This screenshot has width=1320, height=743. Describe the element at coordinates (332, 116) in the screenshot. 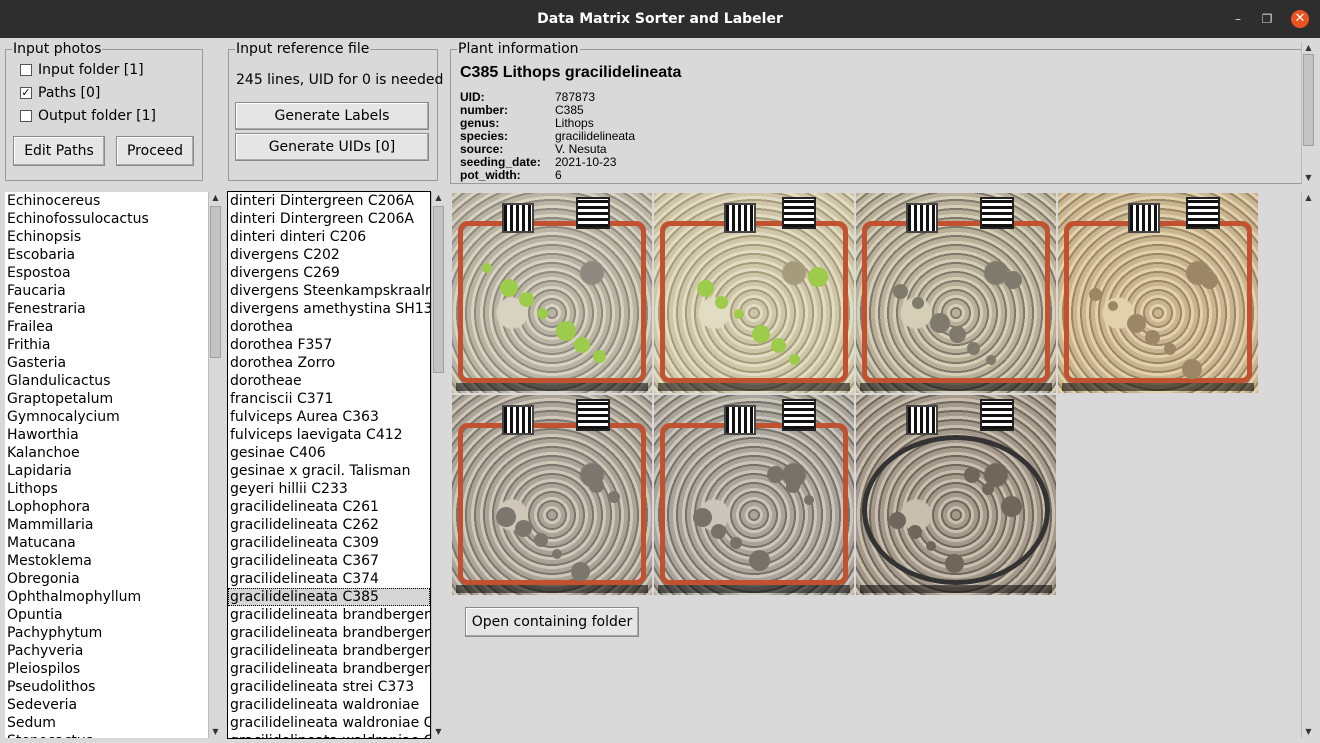

I see `generate-labels-button: Generate Labels` at that location.